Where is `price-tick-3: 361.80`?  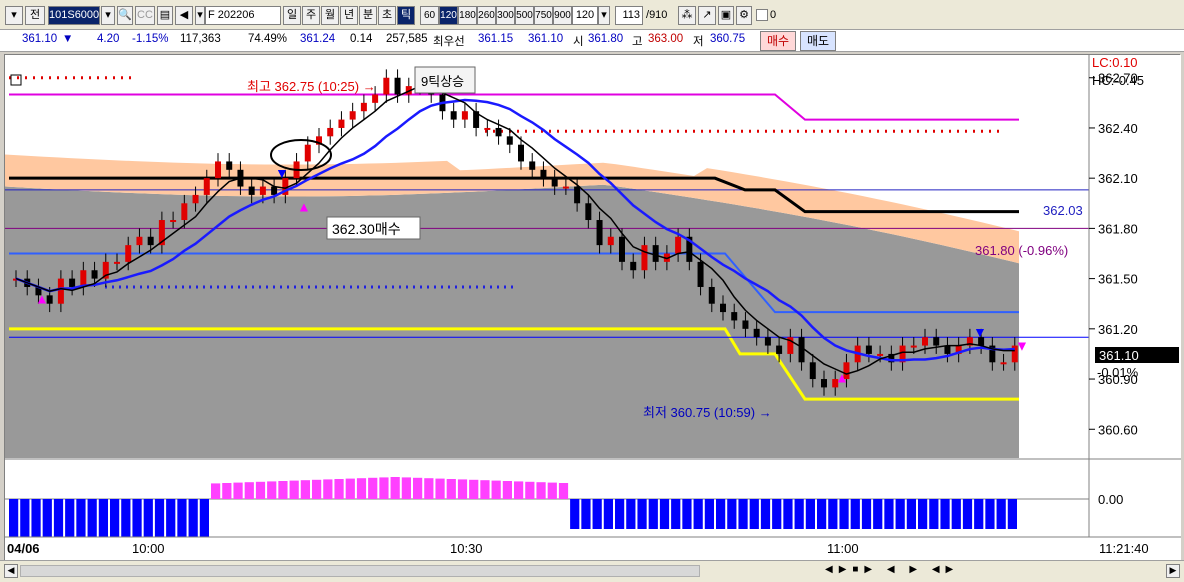
price-tick-3: 361.80 is located at coordinates (1118, 228).